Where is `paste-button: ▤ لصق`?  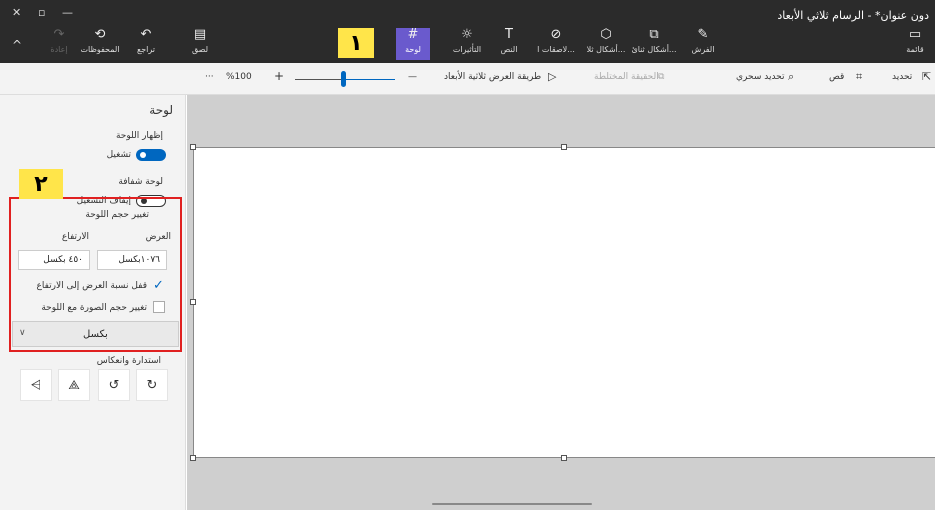
paste-button: ▤ لصق is located at coordinates (200, 44).